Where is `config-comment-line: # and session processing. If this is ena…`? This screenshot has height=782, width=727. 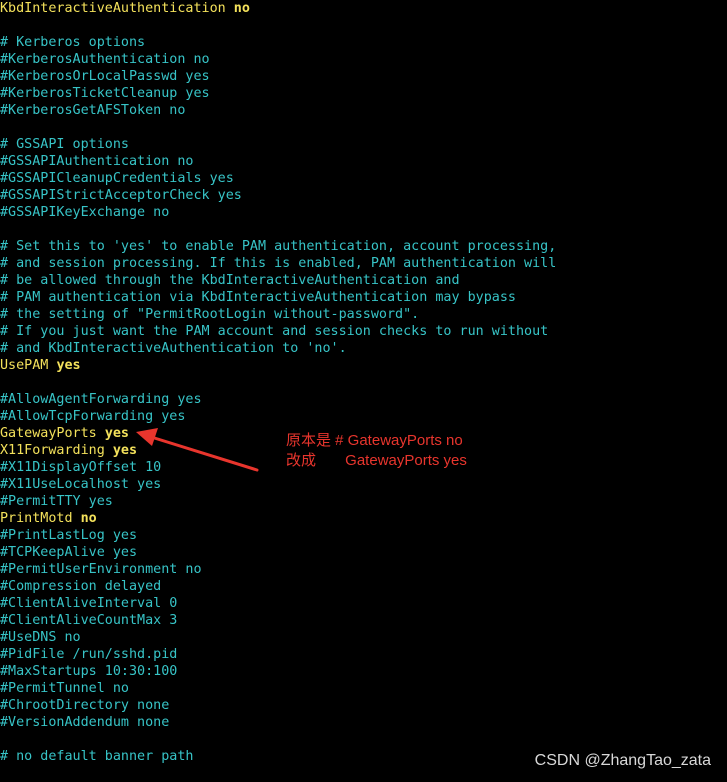
config-comment-line: # and session processing. If this is ena… is located at coordinates (278, 263).